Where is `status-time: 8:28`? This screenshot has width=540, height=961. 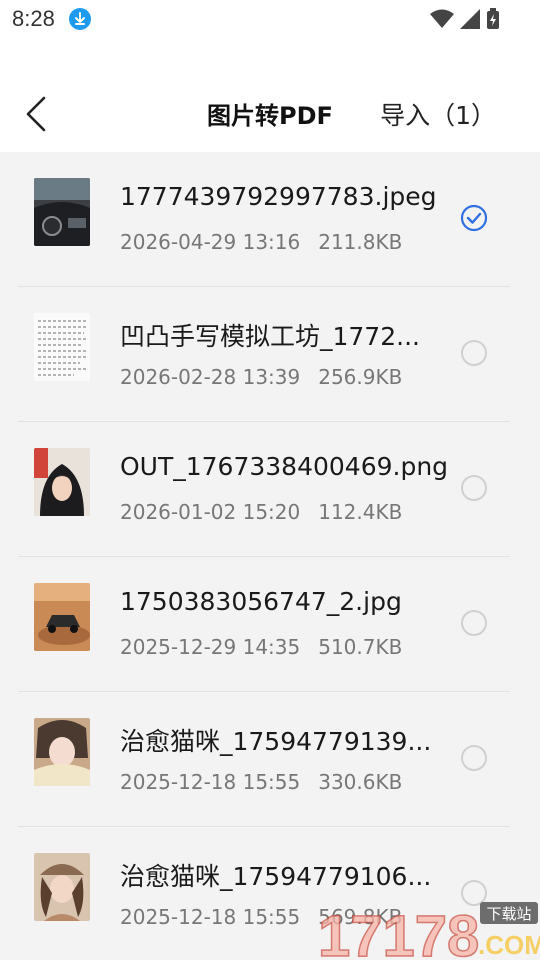
status-time: 8:28 is located at coordinates (33, 18).